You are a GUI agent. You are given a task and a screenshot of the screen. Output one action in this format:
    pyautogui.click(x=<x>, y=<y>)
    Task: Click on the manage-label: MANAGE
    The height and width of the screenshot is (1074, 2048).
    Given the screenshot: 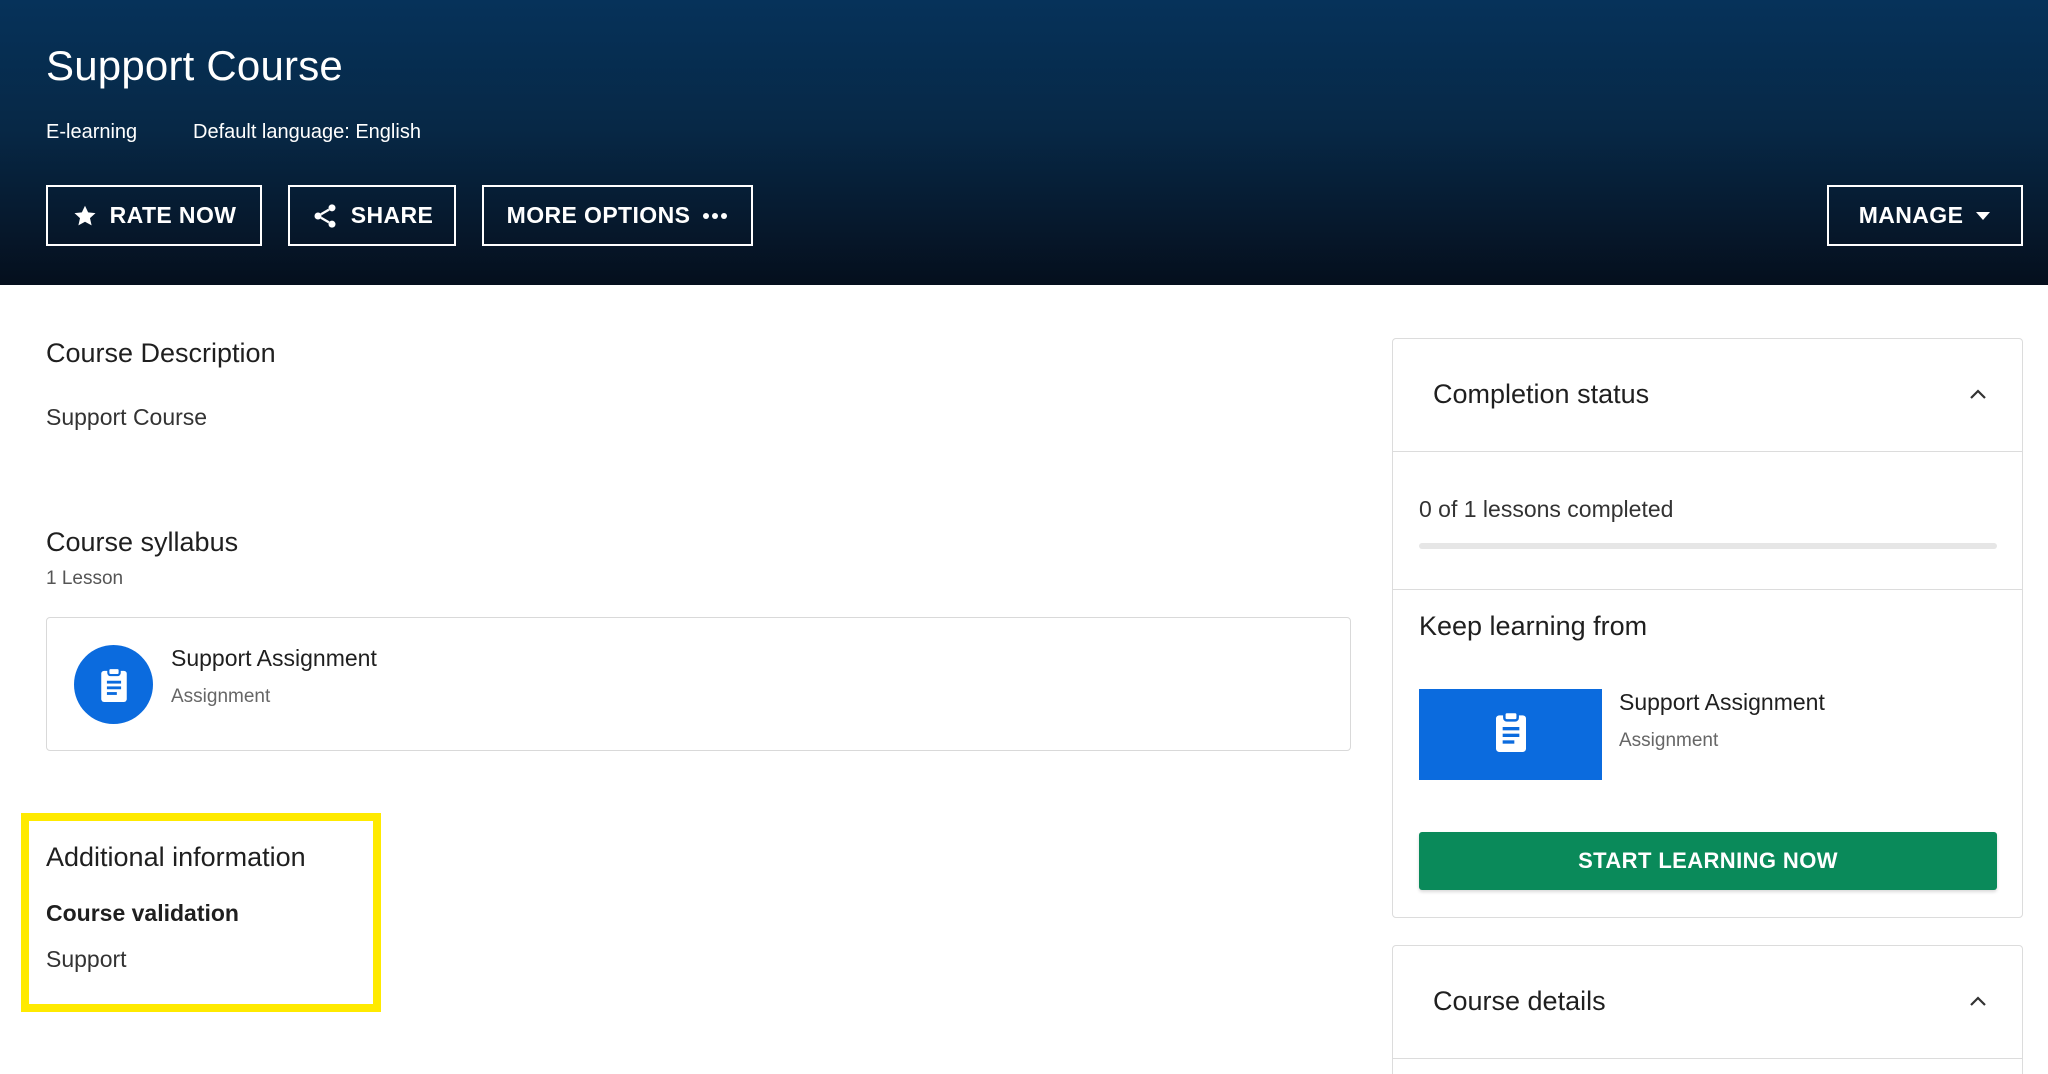 What is the action you would take?
    pyautogui.click(x=1911, y=215)
    